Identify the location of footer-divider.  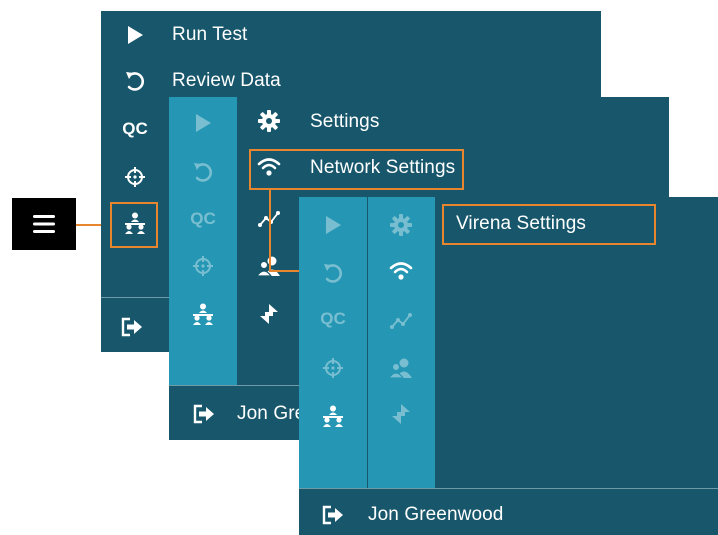
(508, 488).